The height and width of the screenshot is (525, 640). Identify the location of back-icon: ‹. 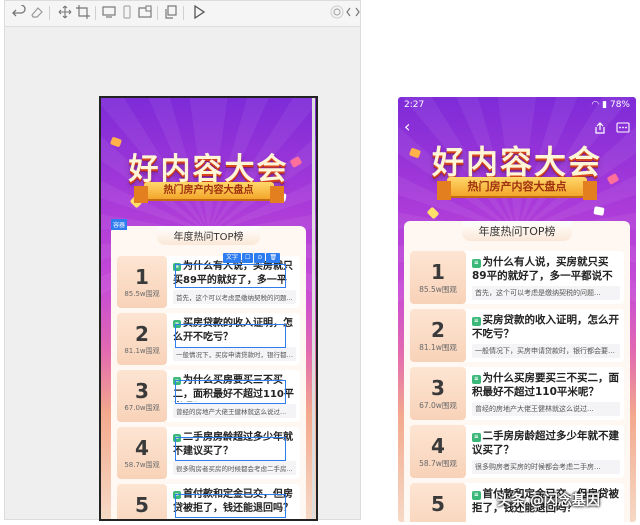
(407, 126).